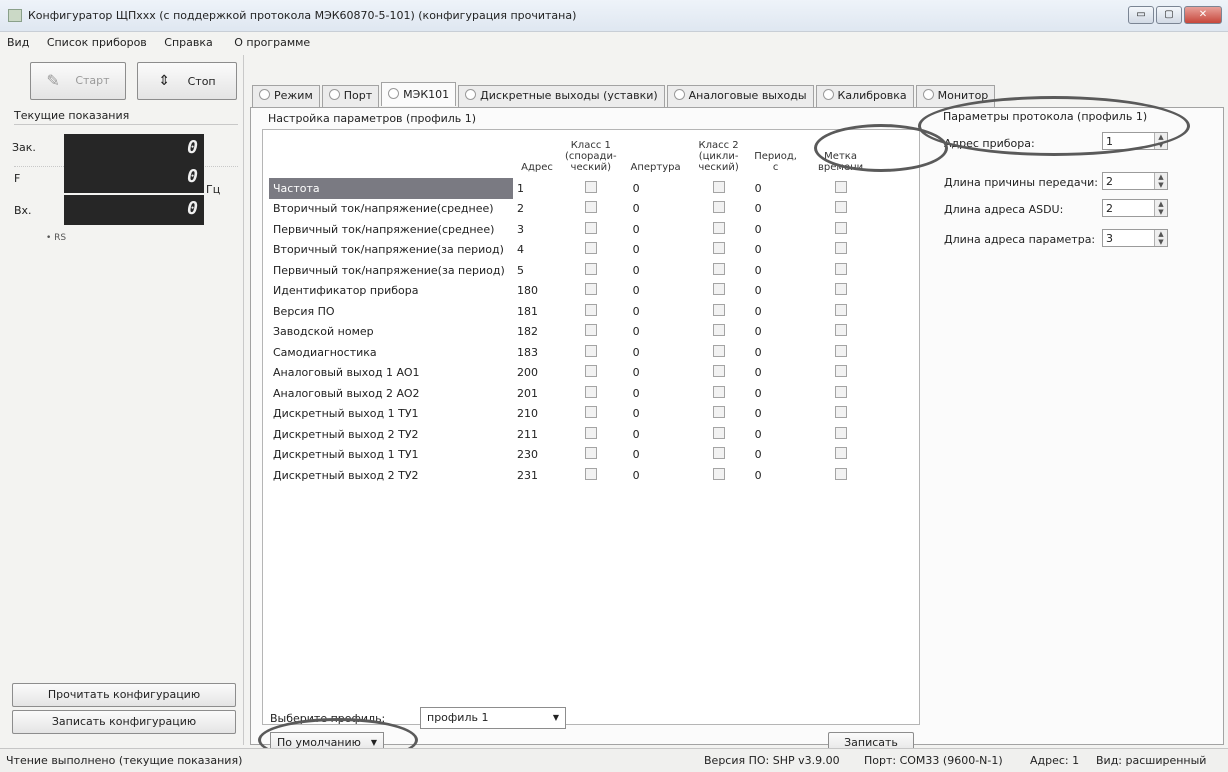  I want to click on table-row: Идентификатор прибора 180 0 0, so click(573, 291).